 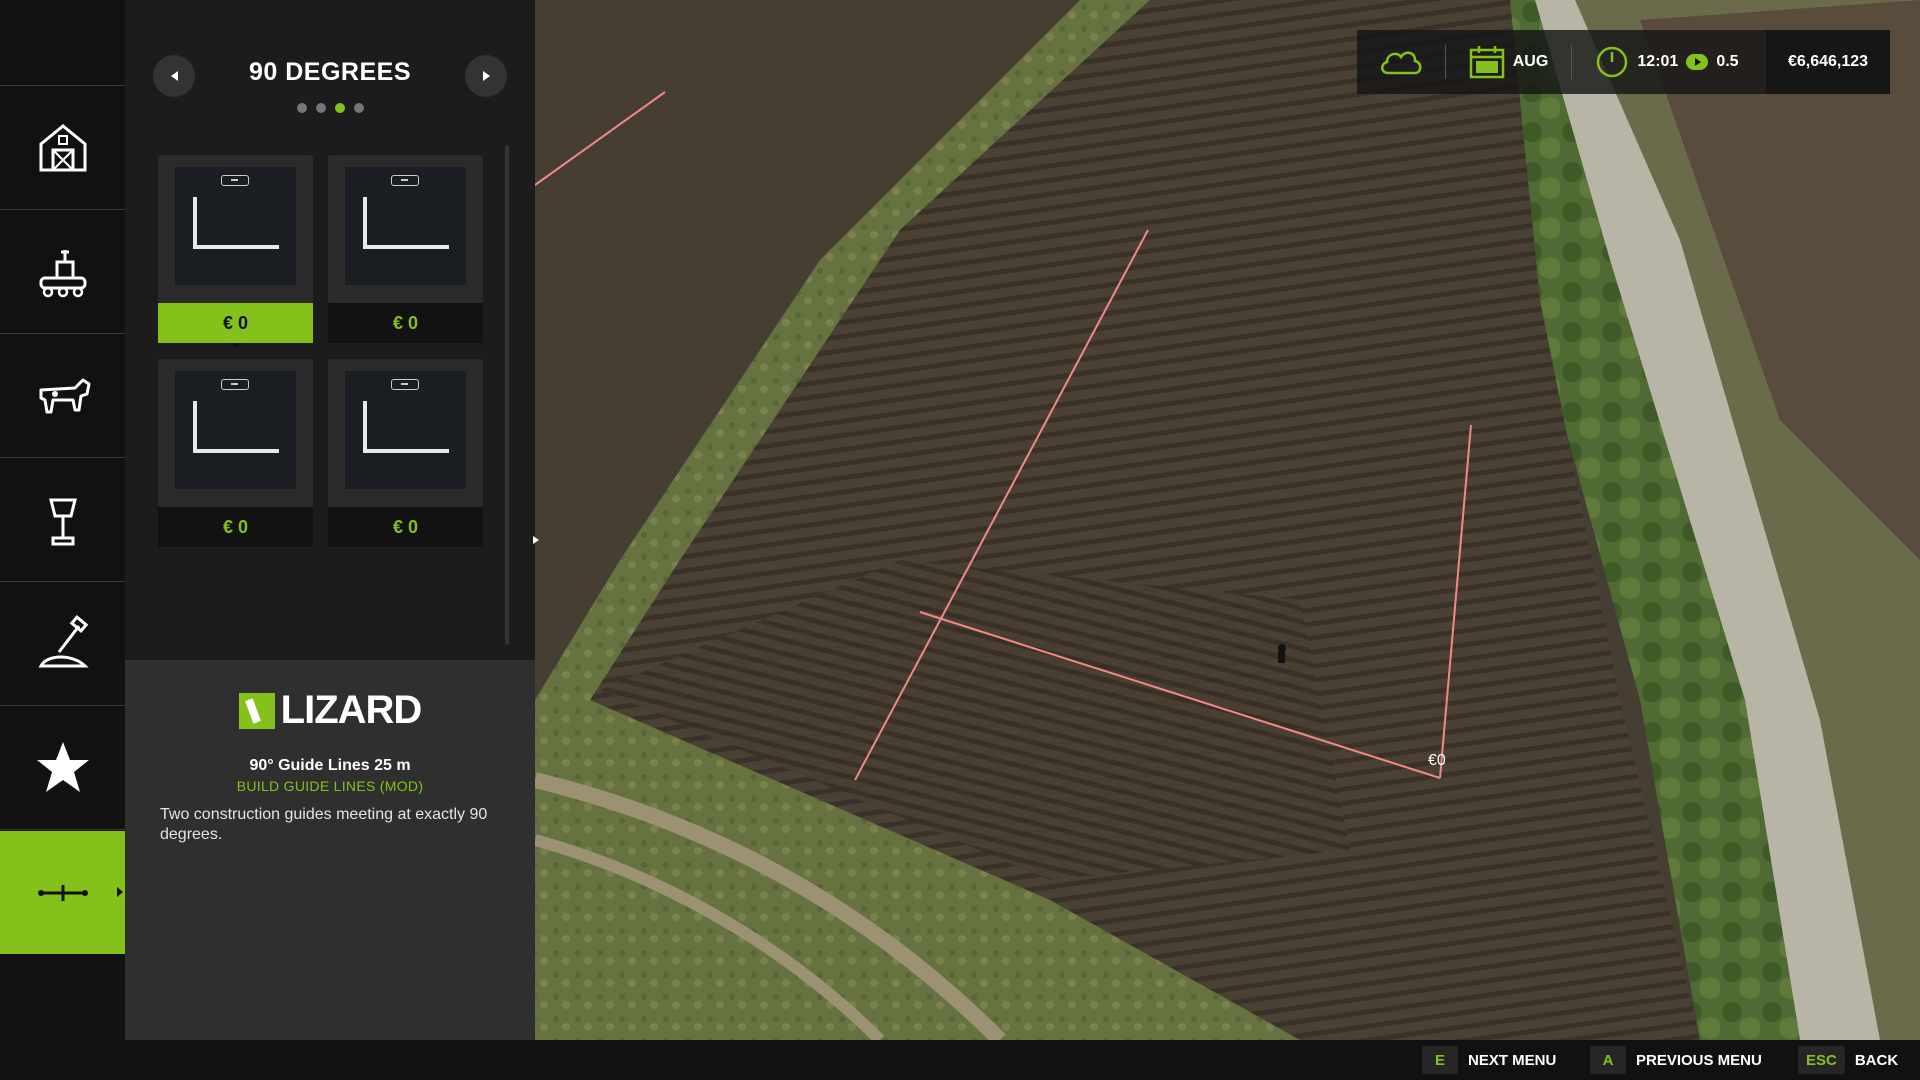 I want to click on money-display: €6,646,123, so click(x=1828, y=62).